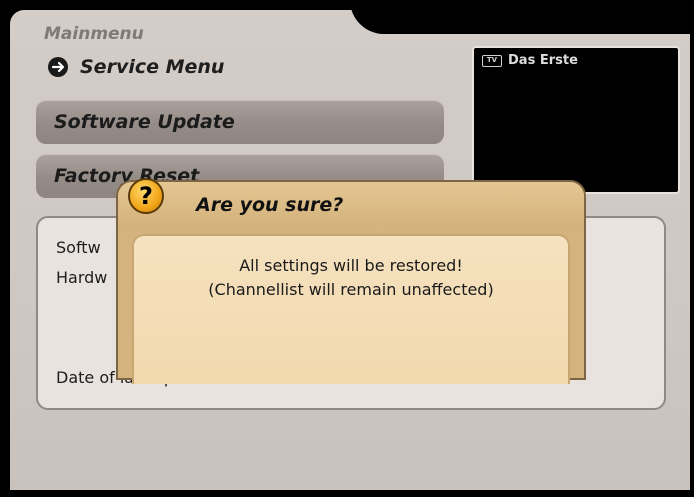 This screenshot has width=694, height=497. Describe the element at coordinates (492, 60) in the screenshot. I see `tv-icon: TV` at that location.